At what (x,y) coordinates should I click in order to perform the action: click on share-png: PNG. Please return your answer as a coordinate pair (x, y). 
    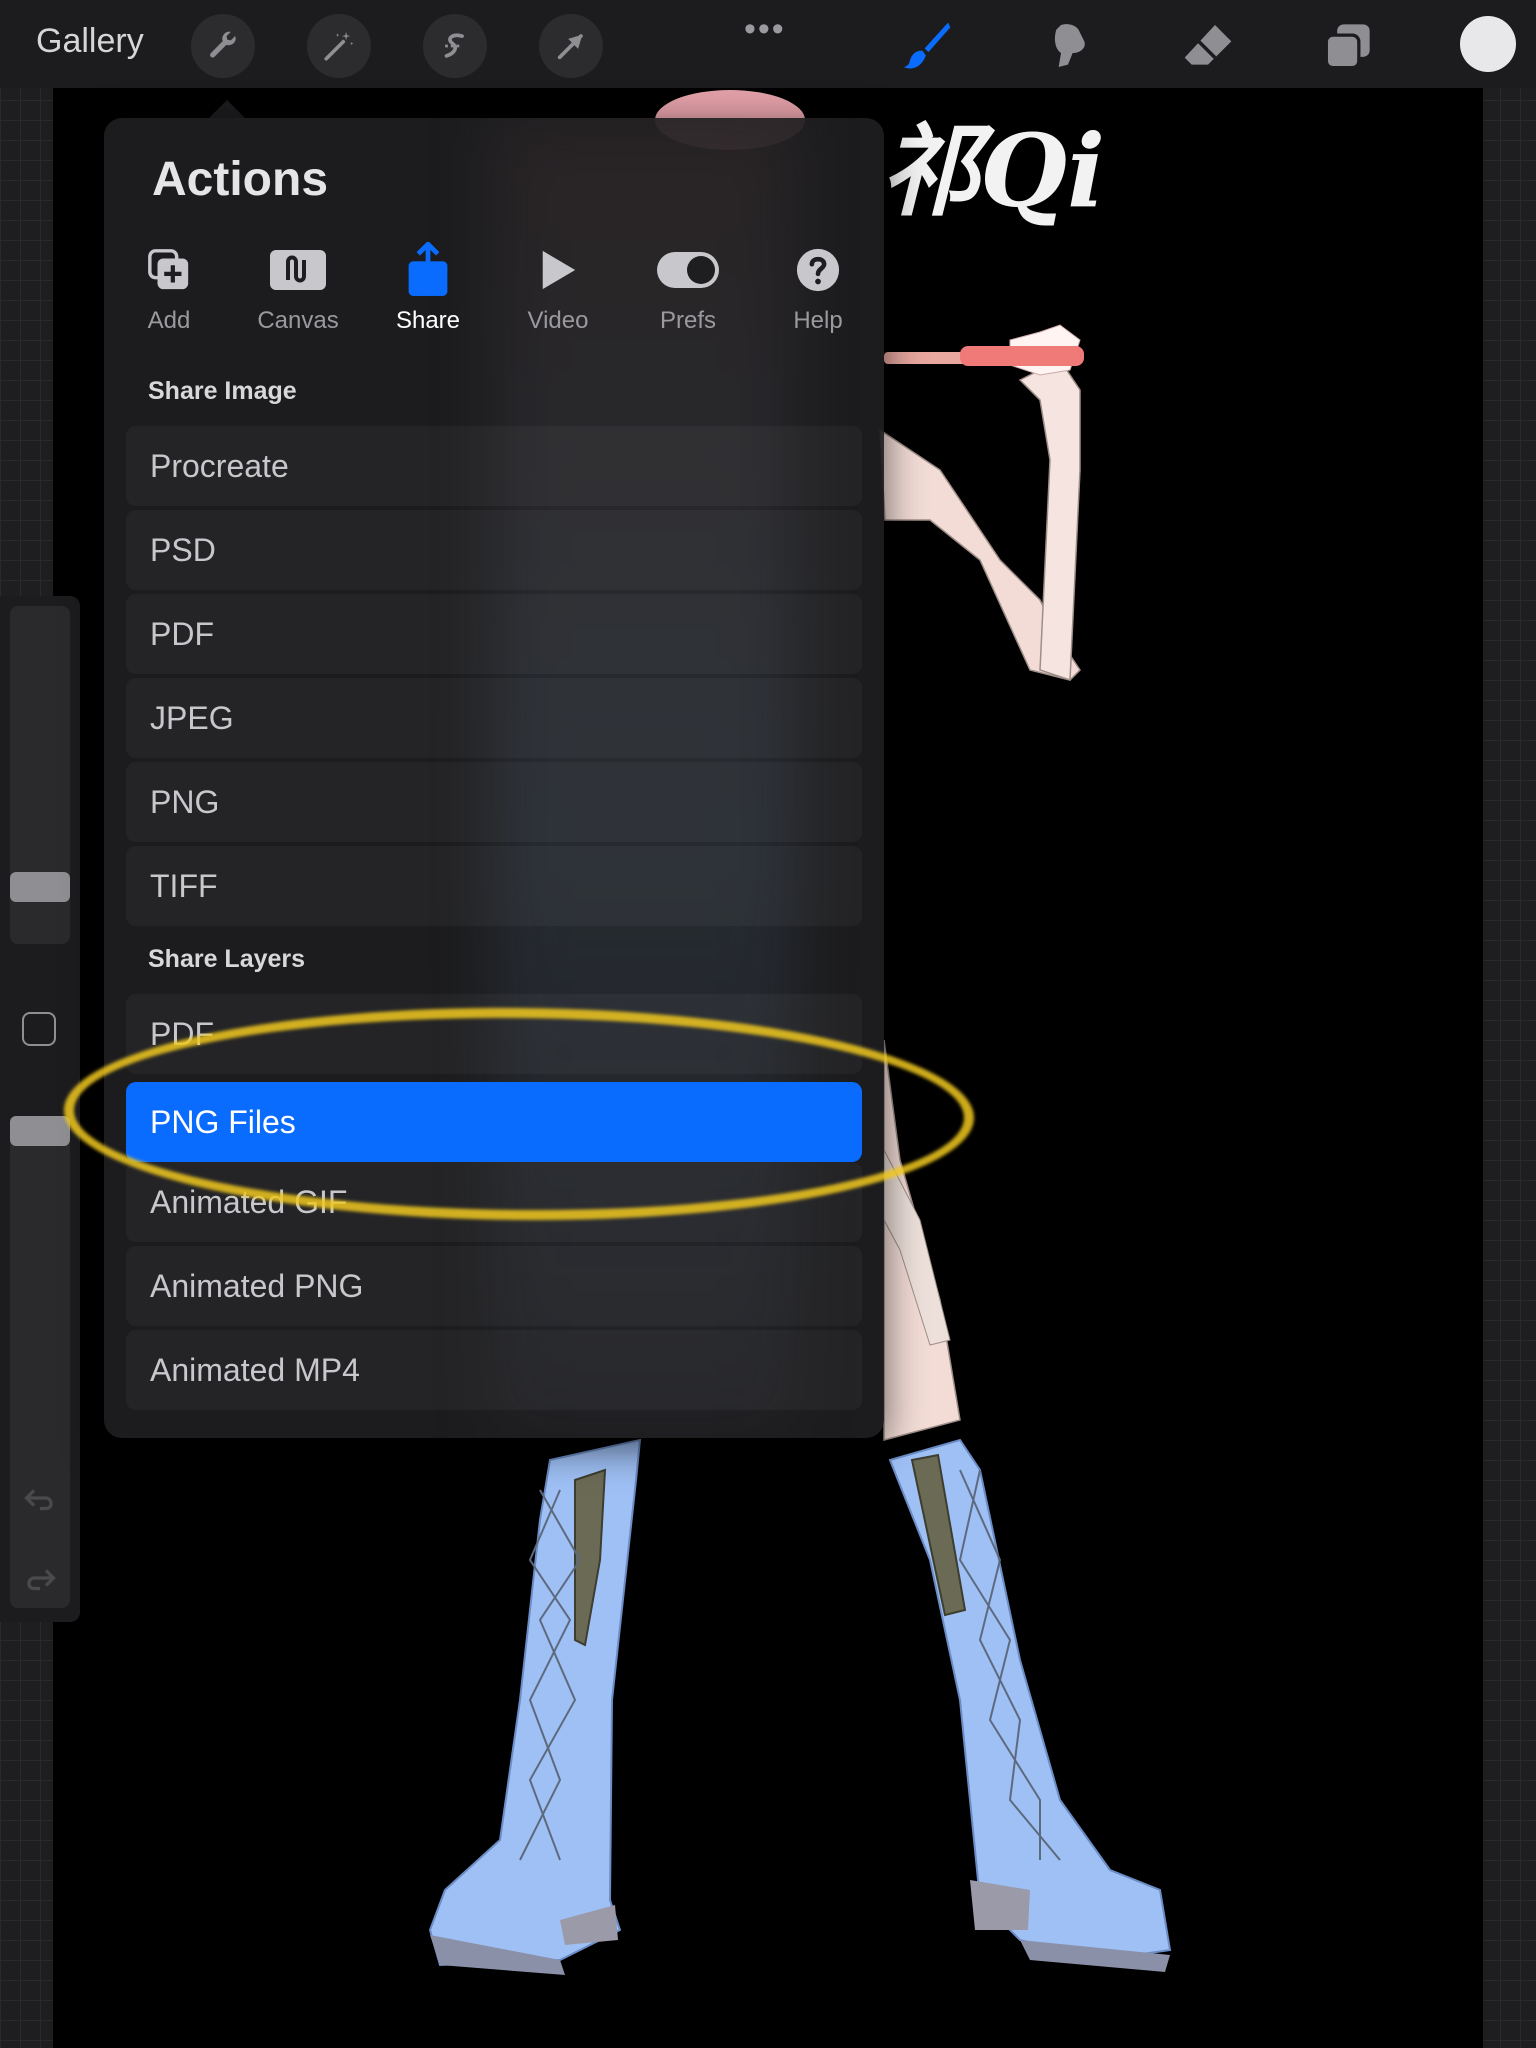
    Looking at the image, I should click on (494, 802).